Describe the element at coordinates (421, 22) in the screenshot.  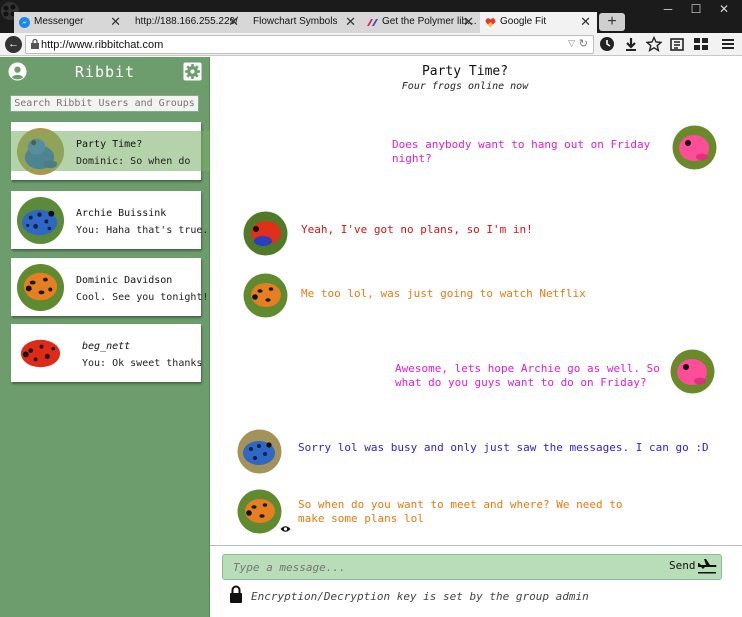
I see `tab-polymer: Get the Polymer lib… ✕` at that location.